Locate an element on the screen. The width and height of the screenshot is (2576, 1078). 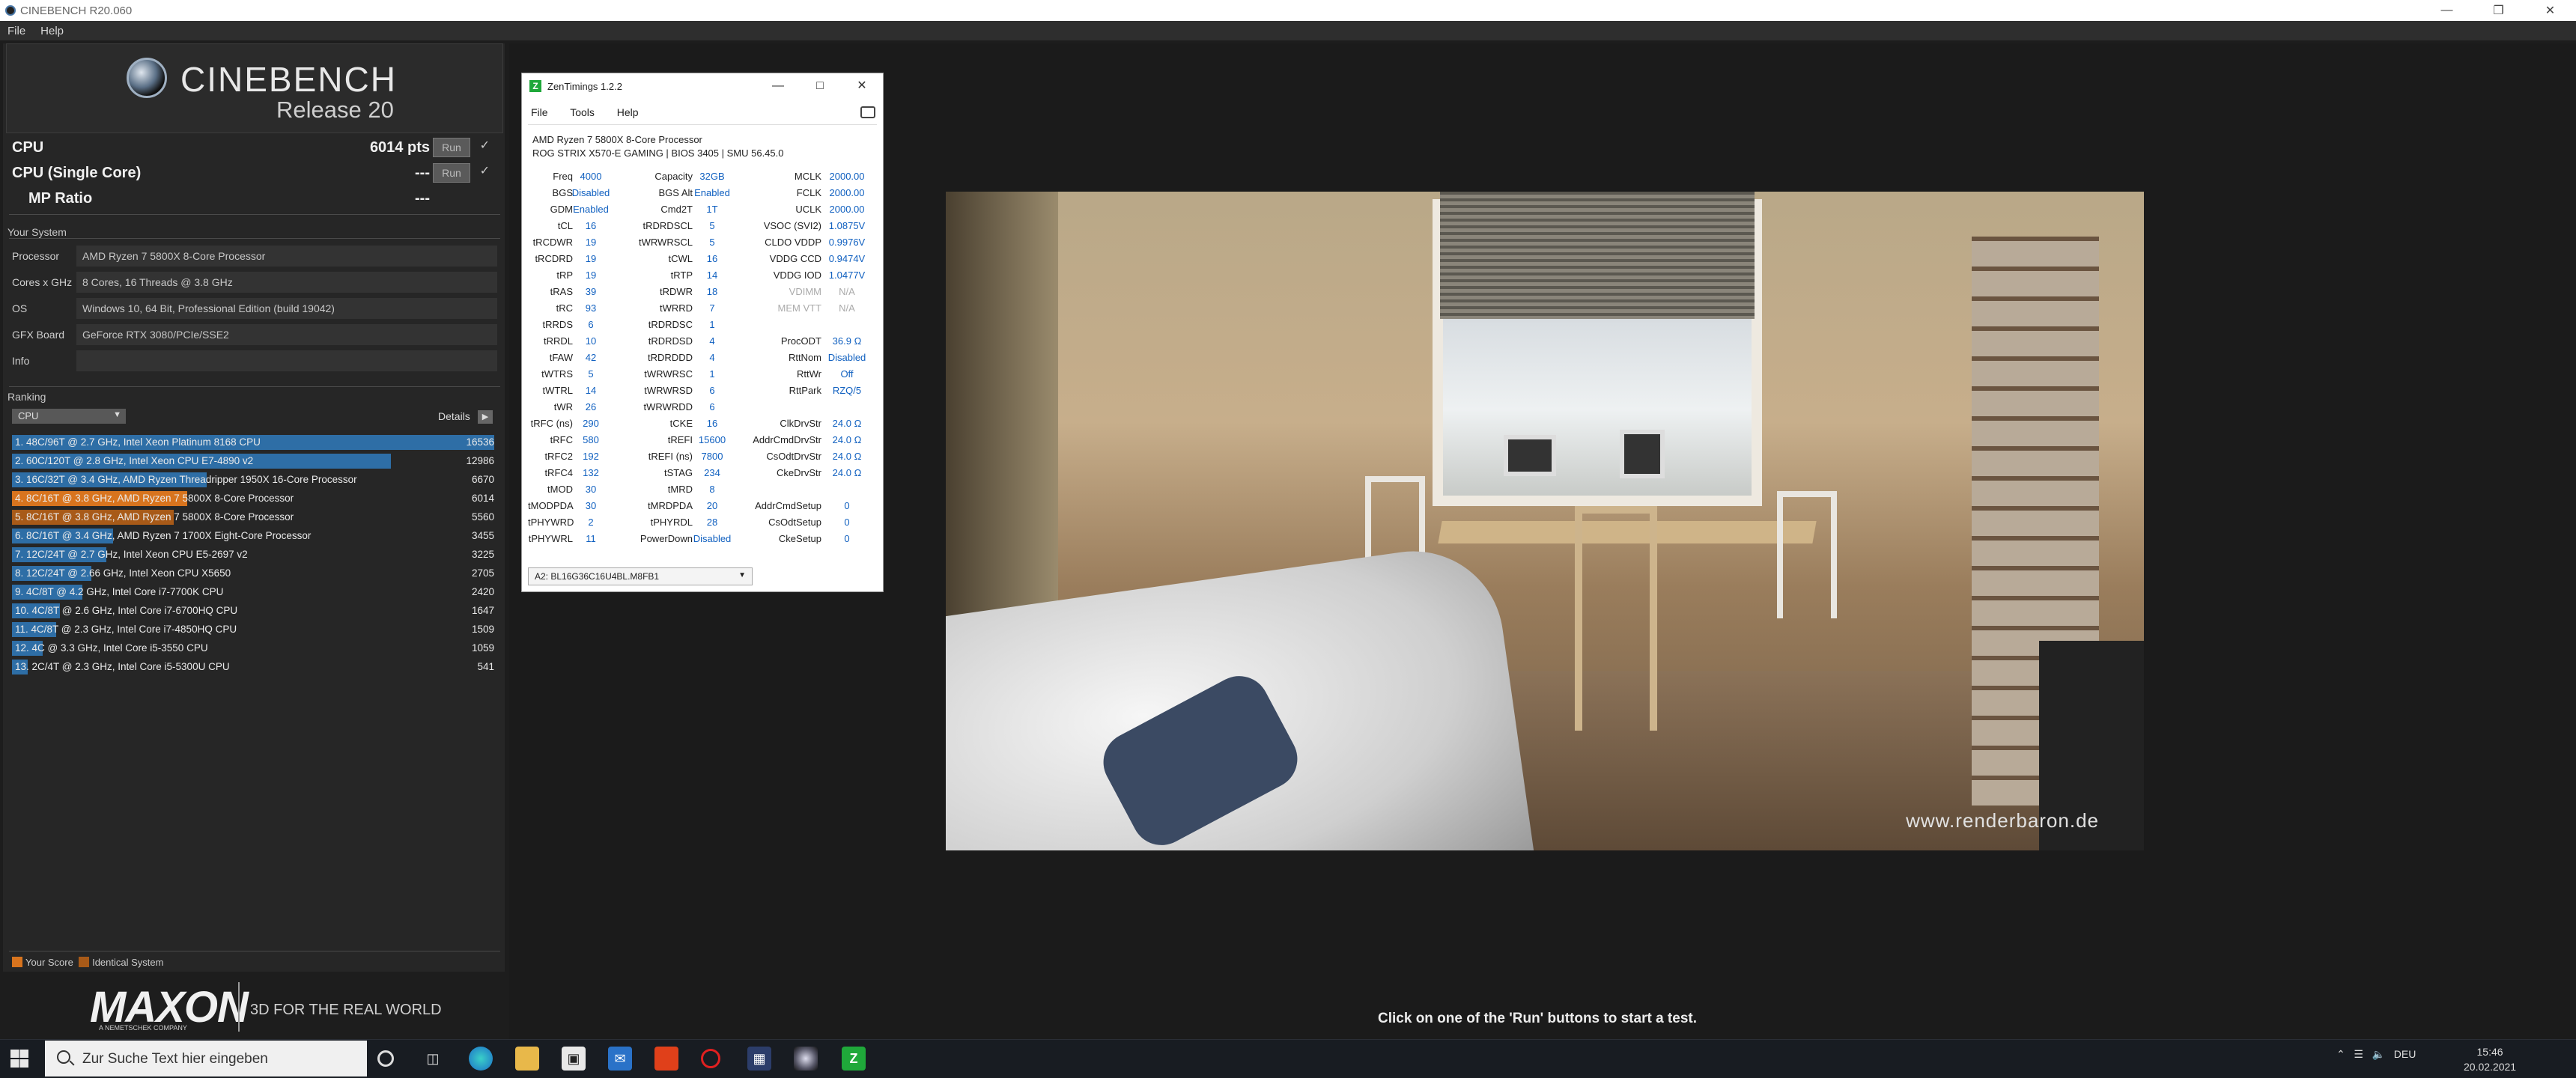
zentimings-taskbar-icon: Z is located at coordinates (854, 1059).